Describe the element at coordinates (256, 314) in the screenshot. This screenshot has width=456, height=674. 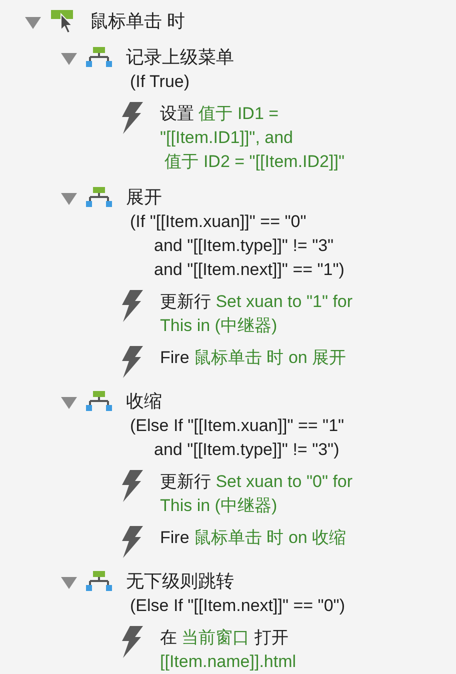
I see `action-text: 更新行 Set xuan to "1" for This in (中继器)` at that location.